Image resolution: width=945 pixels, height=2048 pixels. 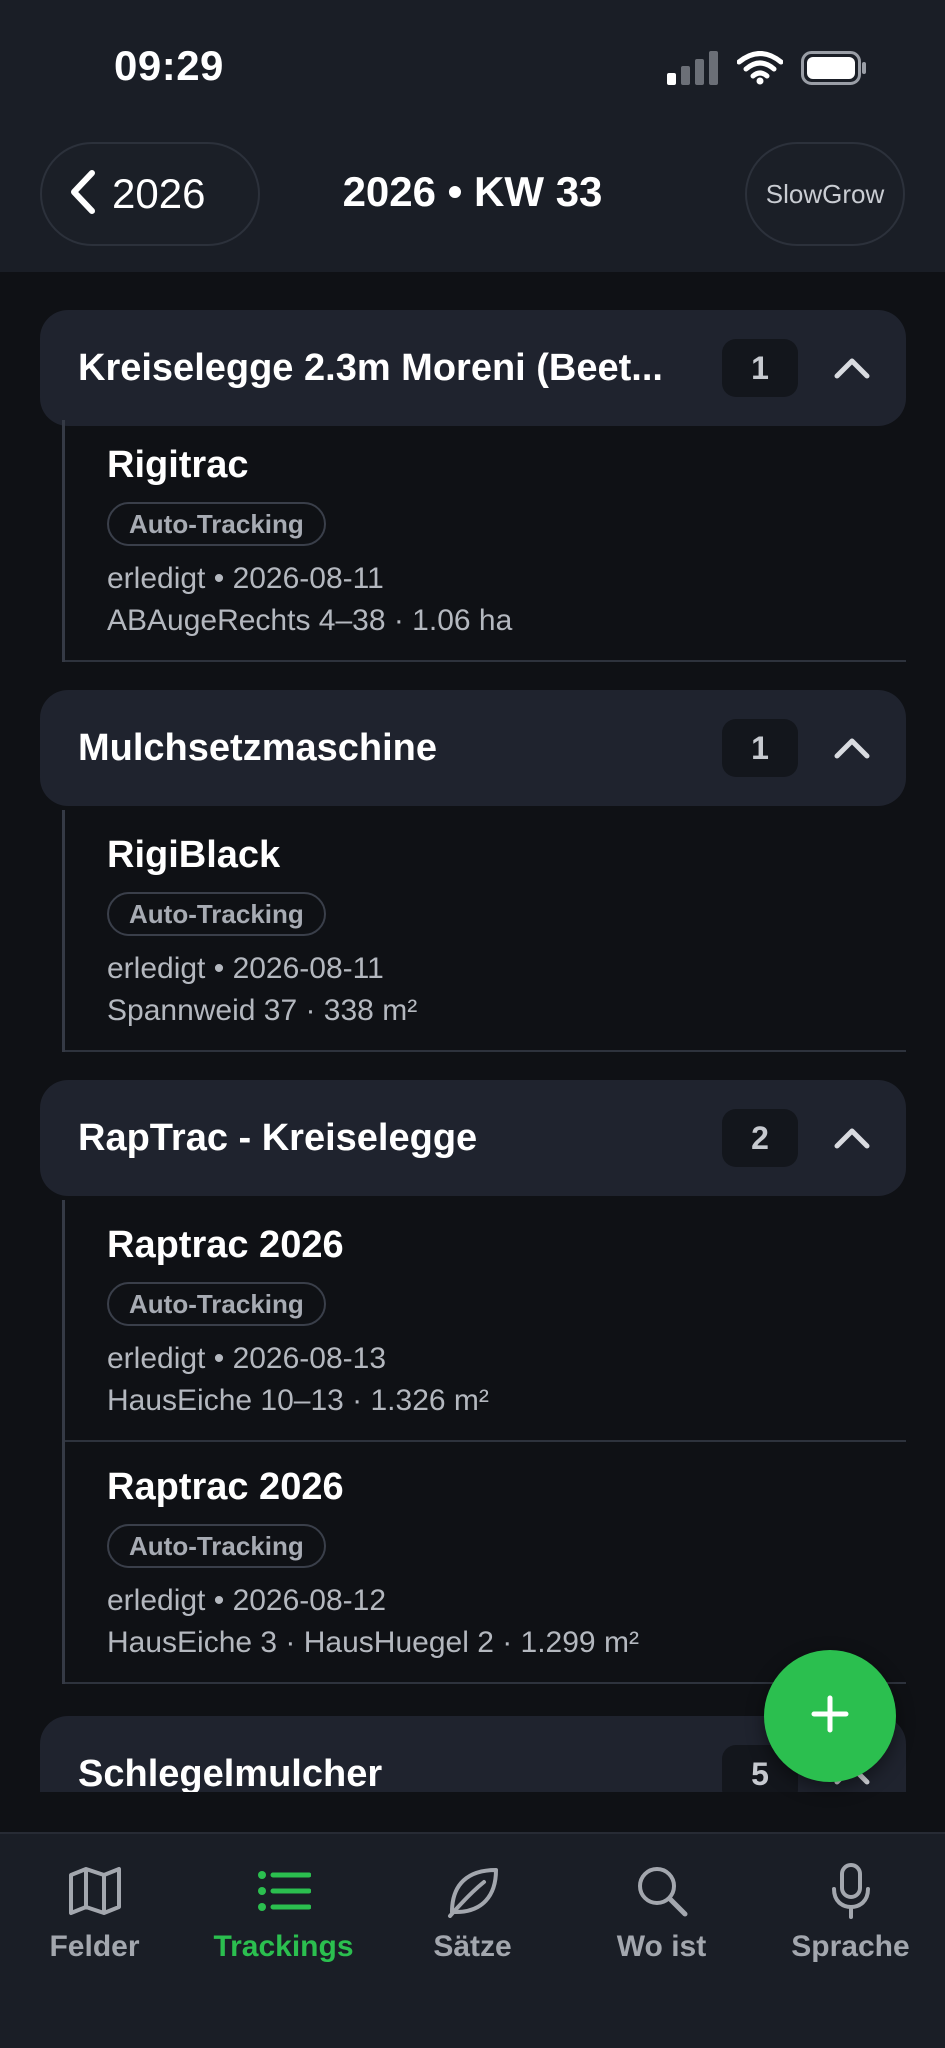 What do you see at coordinates (760, 1138) in the screenshot?
I see `group-count-badge: 2` at bounding box center [760, 1138].